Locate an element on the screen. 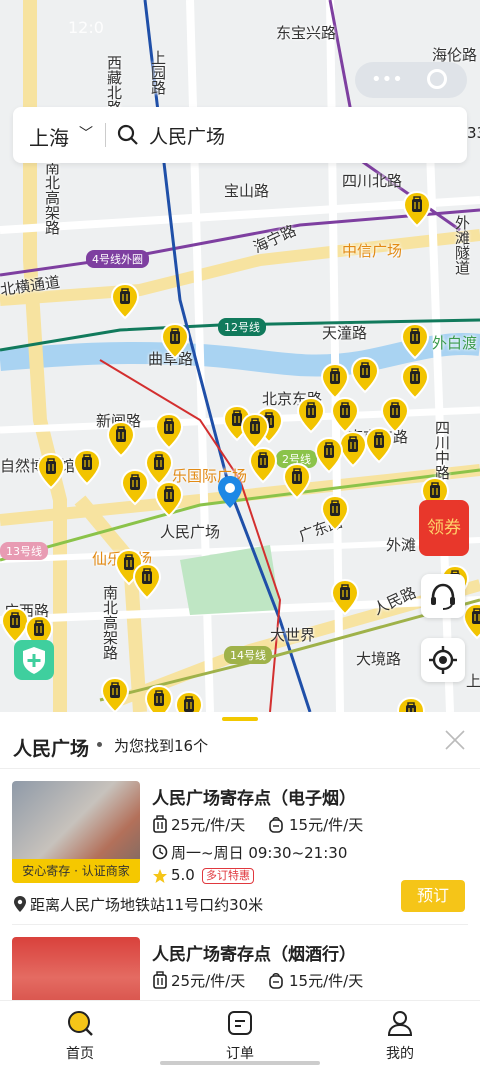  city-selector: 上海 is located at coordinates (49, 136).